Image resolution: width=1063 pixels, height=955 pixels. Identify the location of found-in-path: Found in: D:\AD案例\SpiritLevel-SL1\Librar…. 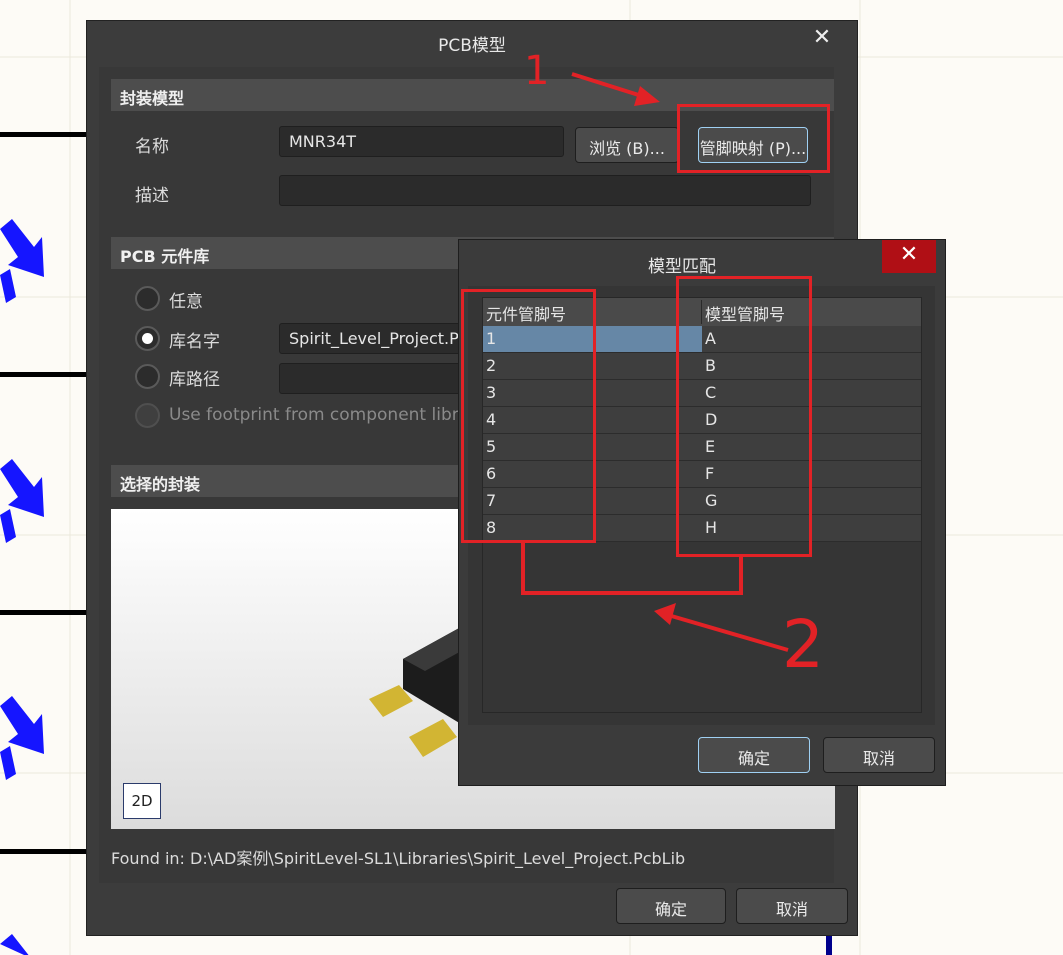
(398, 858).